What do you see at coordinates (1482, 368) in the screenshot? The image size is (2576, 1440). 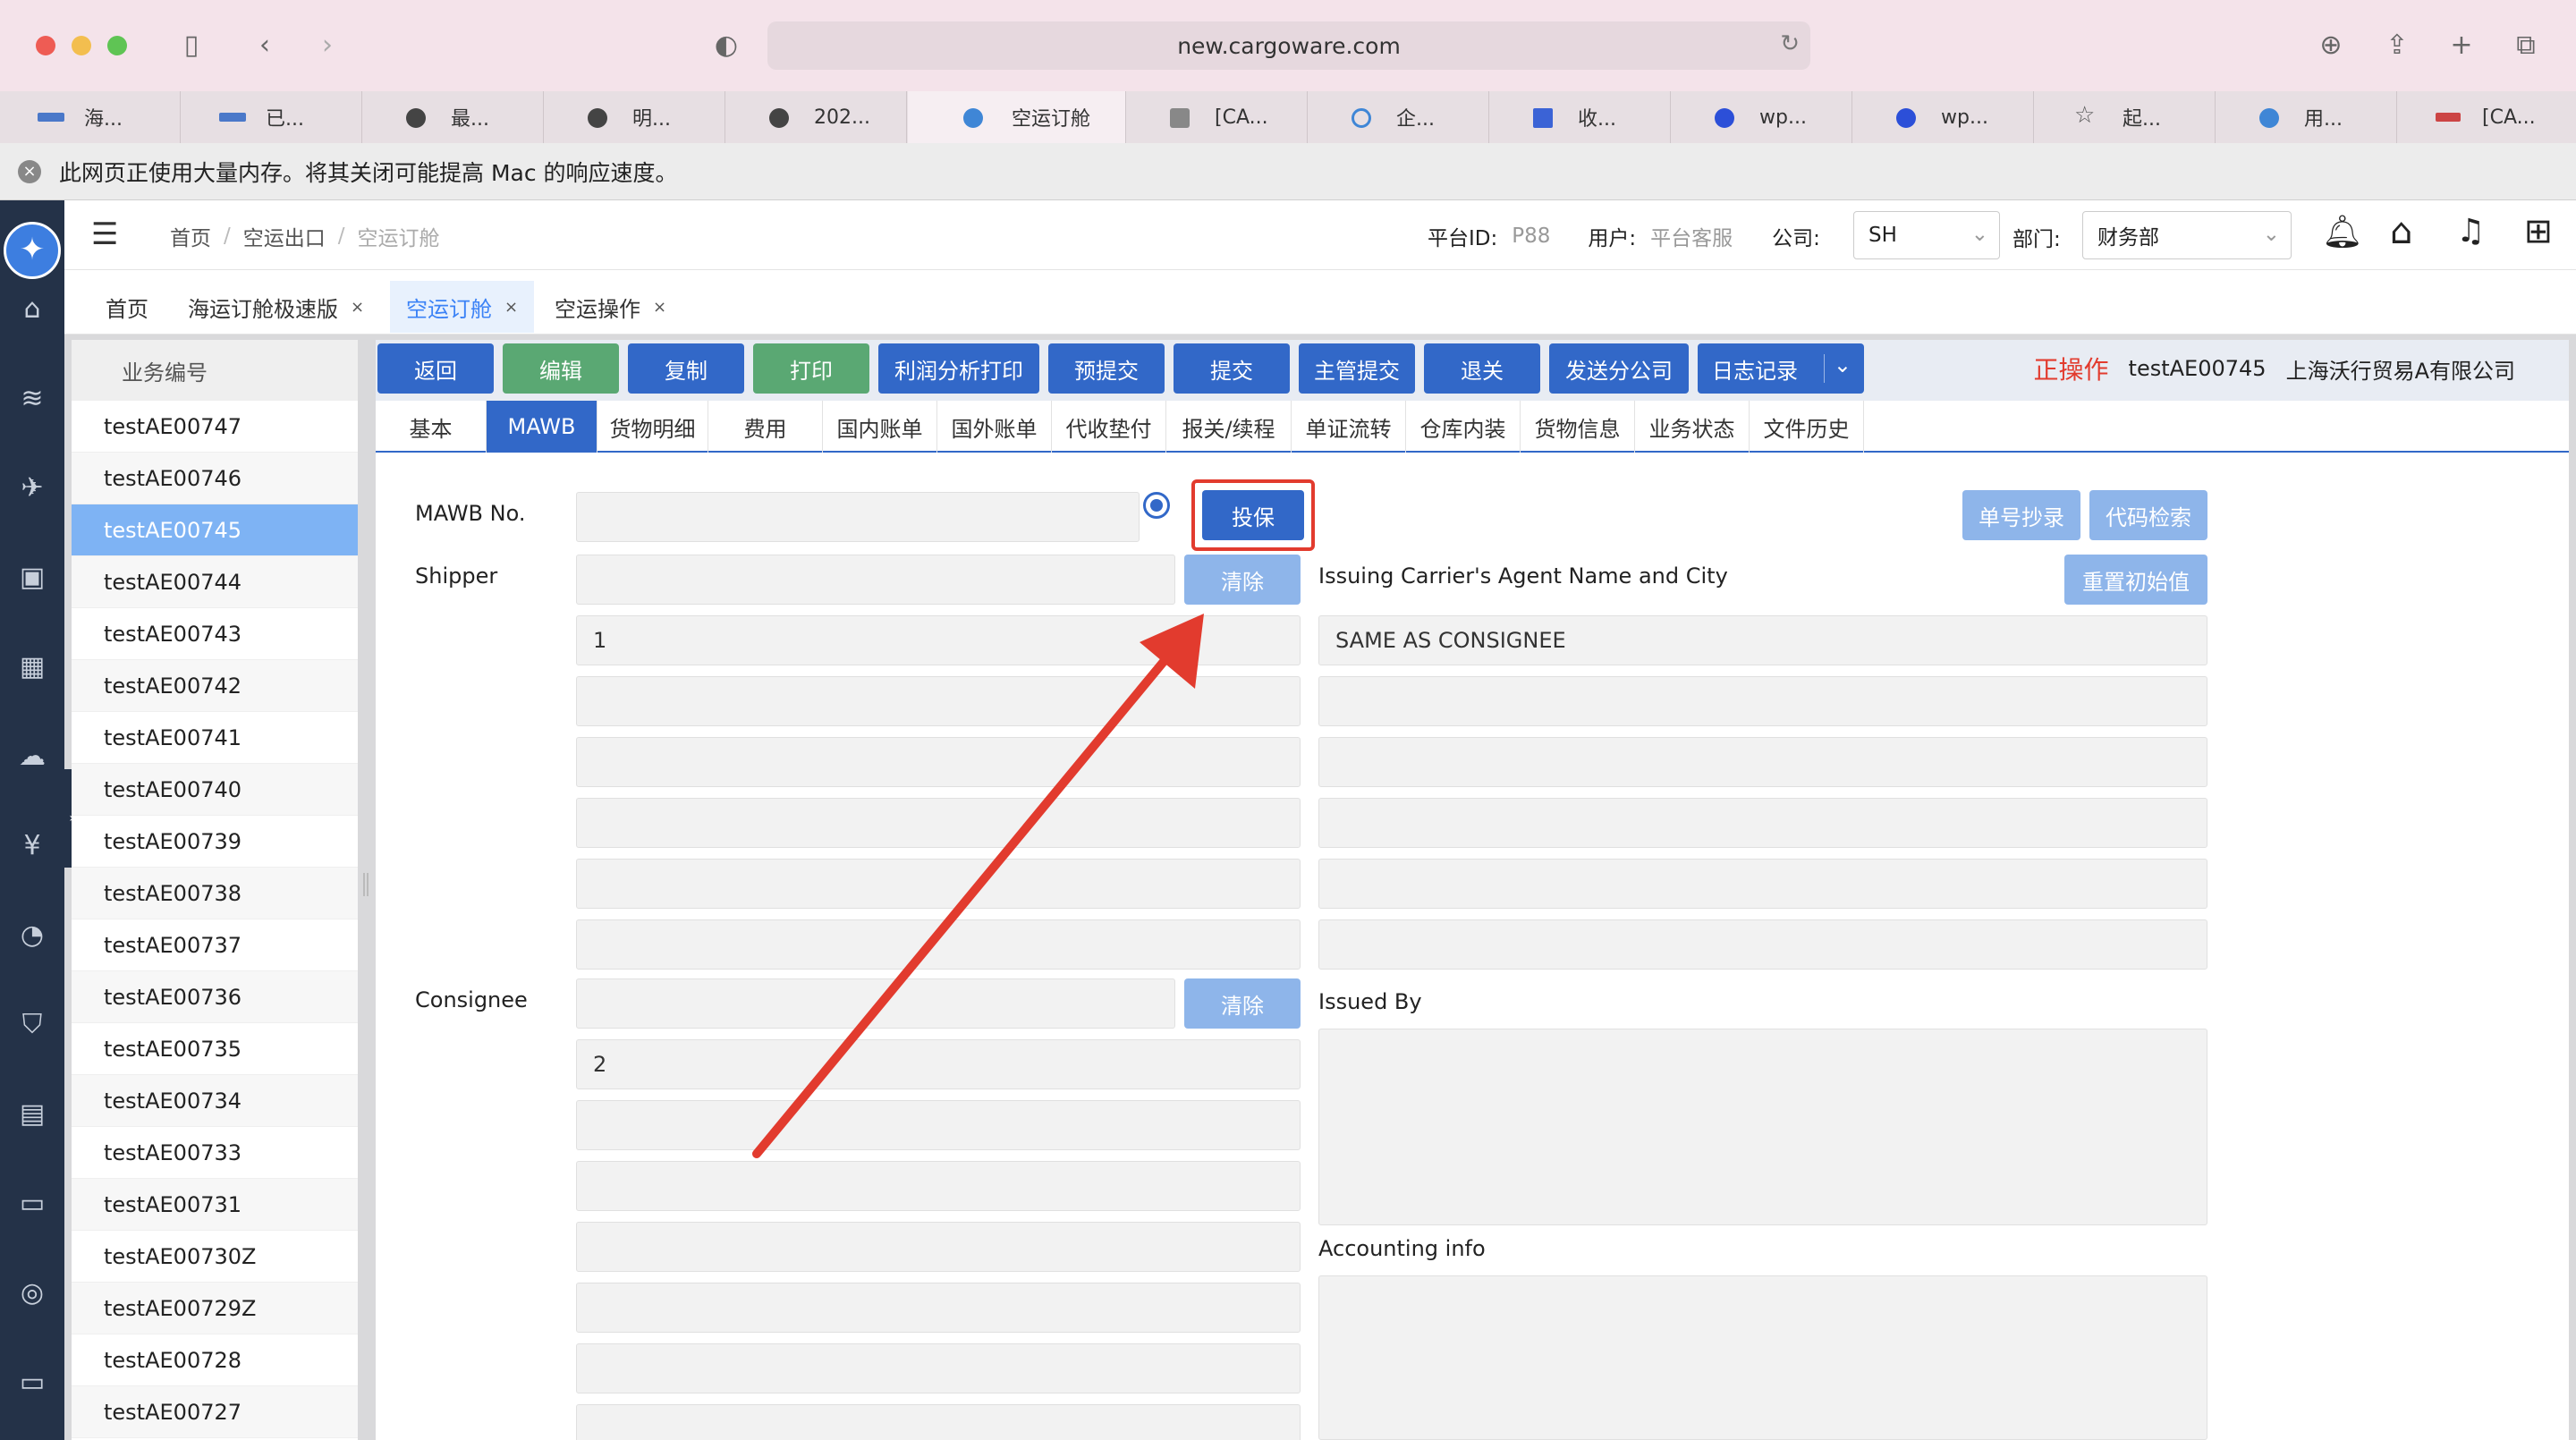 I see `cancel-shipment-button: 退关` at bounding box center [1482, 368].